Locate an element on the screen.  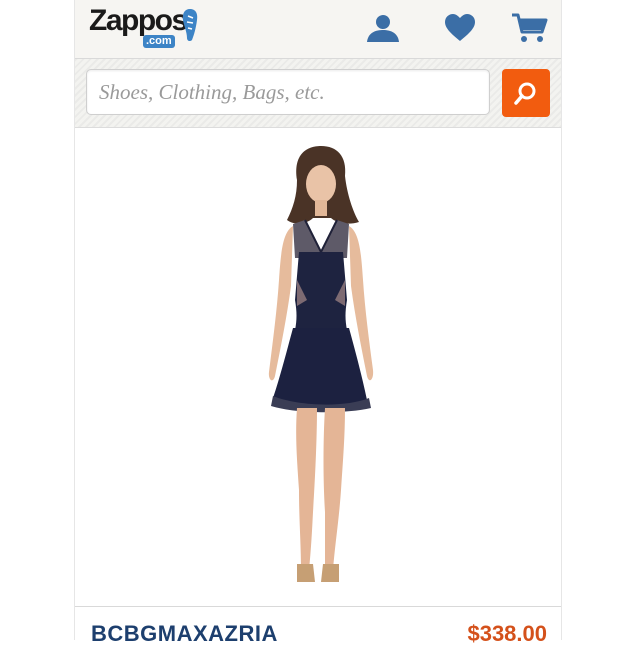
account-button is located at coordinates (383, 28).